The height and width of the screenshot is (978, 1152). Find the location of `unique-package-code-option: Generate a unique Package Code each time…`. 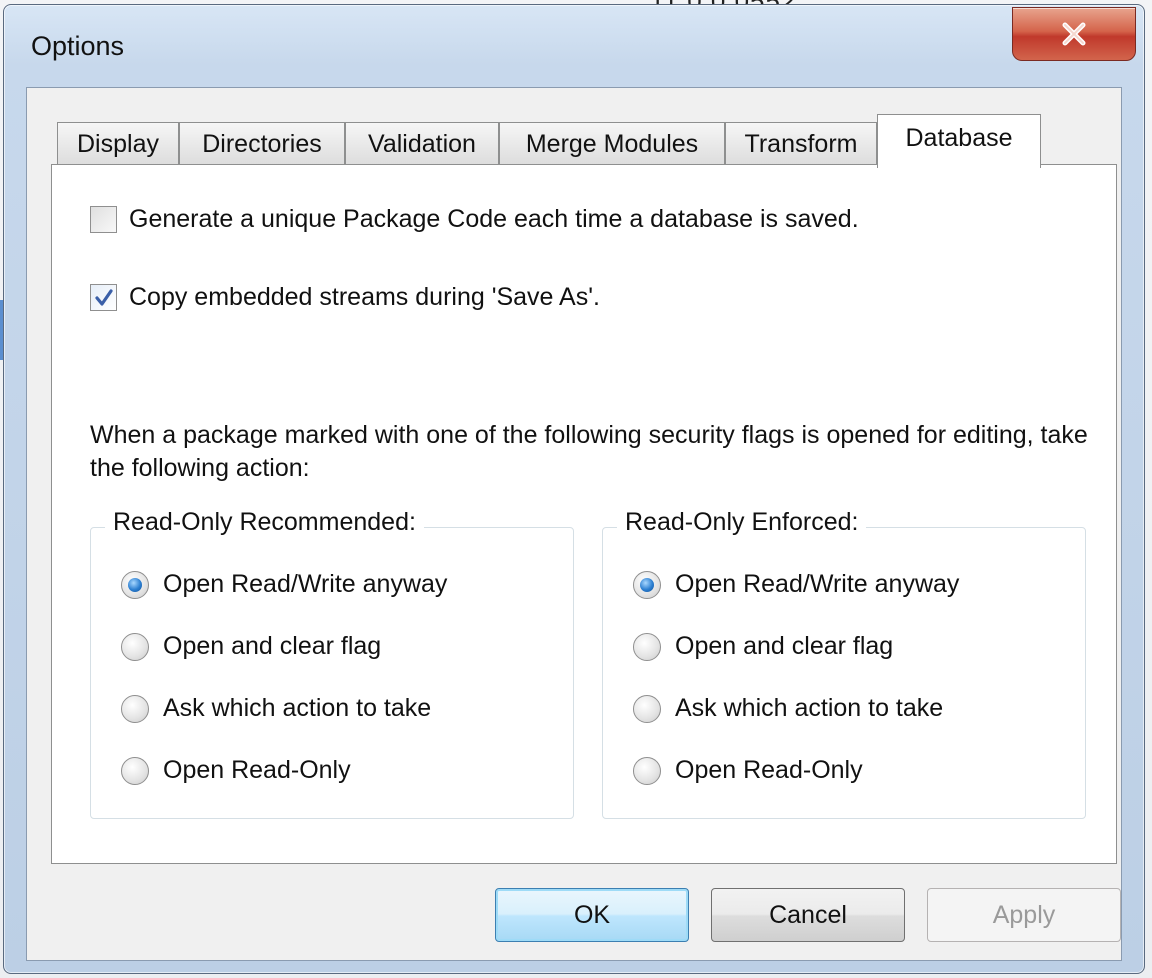

unique-package-code-option: Generate a unique Package Code each time… is located at coordinates (474, 219).